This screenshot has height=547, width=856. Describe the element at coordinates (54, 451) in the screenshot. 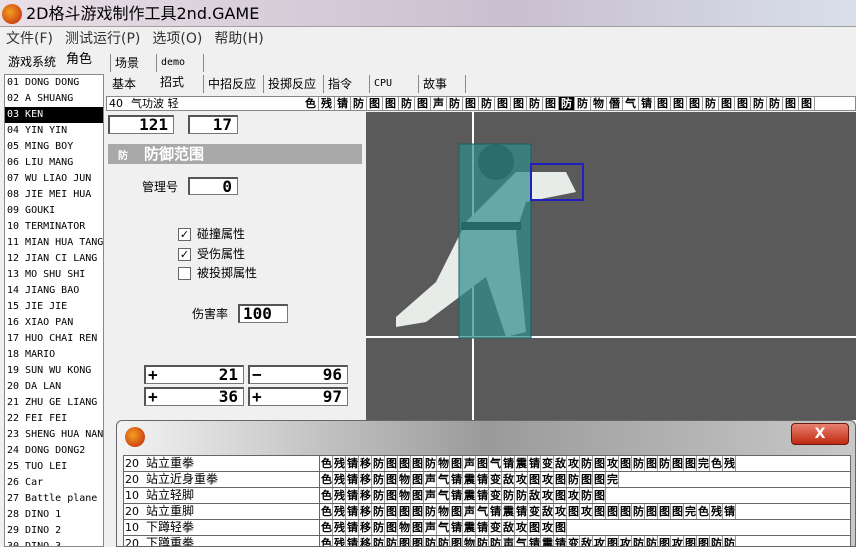

I see `character-item: 24 DONG DONG2` at that location.